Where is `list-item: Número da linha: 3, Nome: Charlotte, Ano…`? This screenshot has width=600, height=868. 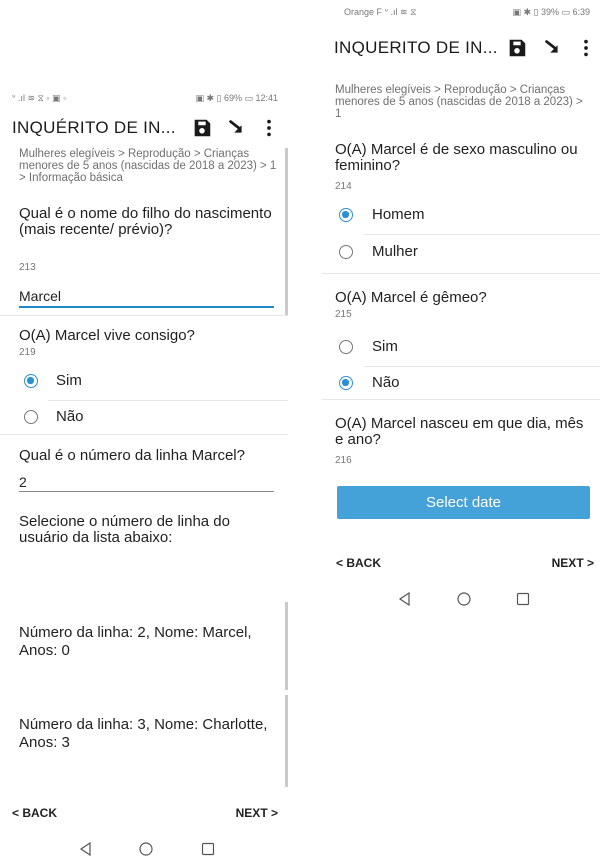 list-item: Número da linha: 3, Nome: Charlotte, Ano… is located at coordinates (148, 734).